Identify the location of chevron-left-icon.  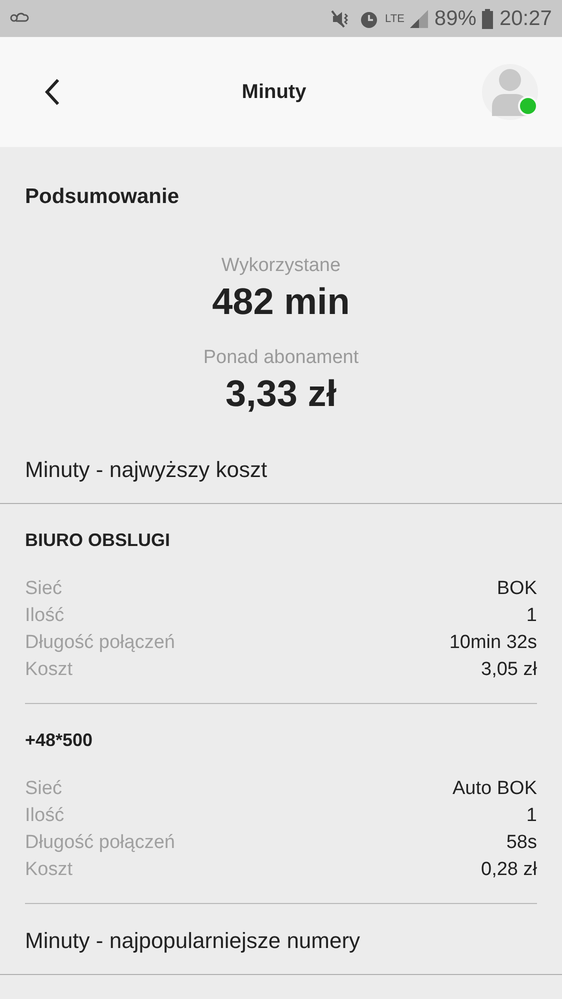
(52, 92).